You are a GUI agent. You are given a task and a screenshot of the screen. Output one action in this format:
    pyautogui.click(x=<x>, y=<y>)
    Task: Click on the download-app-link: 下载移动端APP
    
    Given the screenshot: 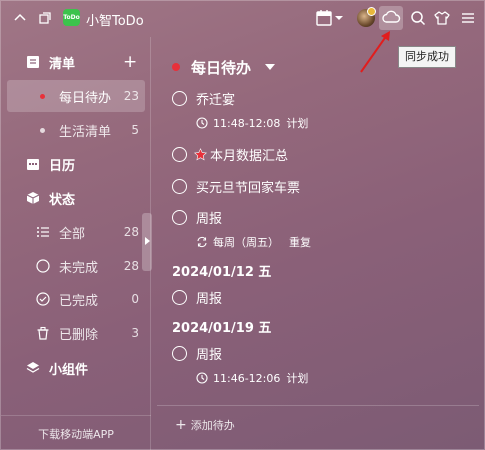 What is the action you would take?
    pyautogui.click(x=76, y=432)
    